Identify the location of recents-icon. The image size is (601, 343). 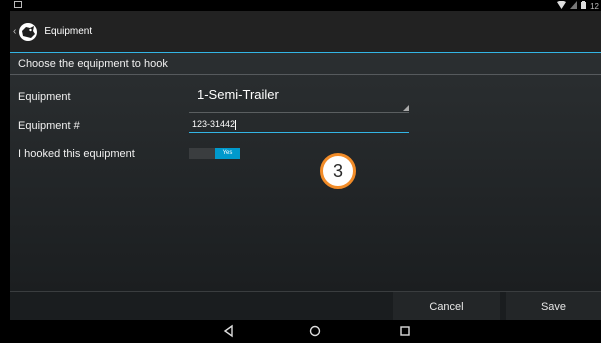
(405, 331).